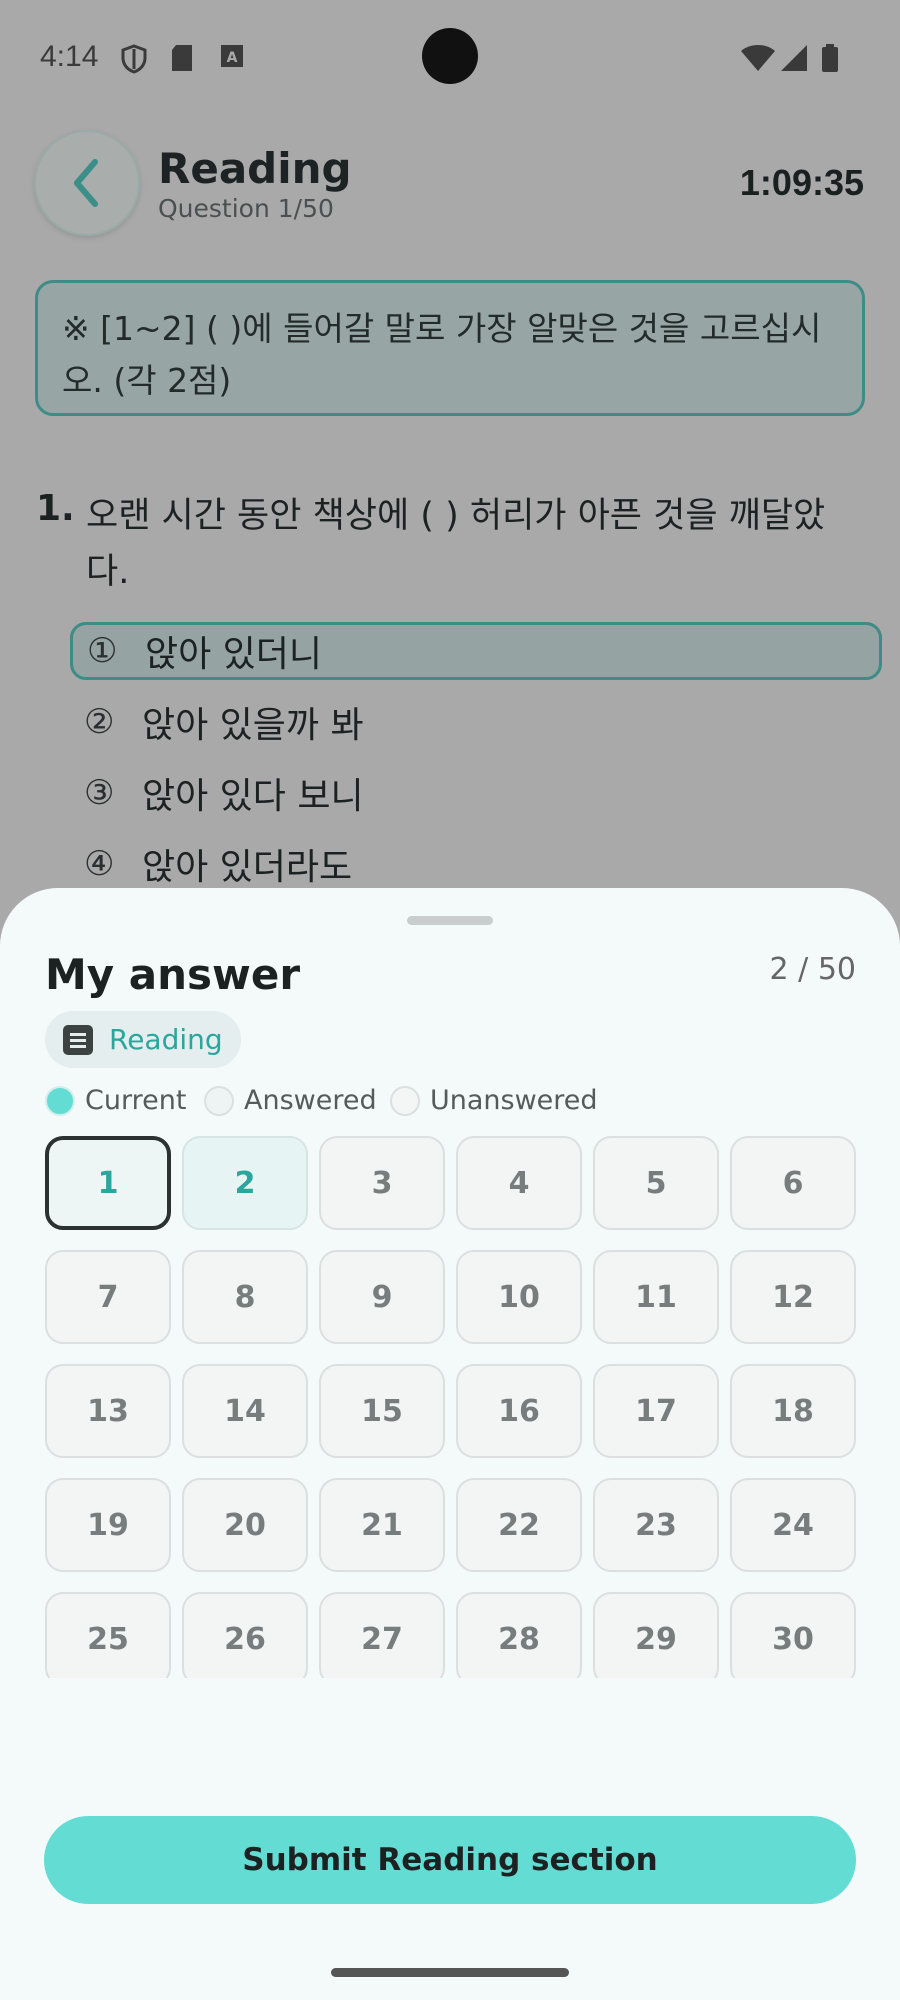 The image size is (900, 2000). Describe the element at coordinates (519, 1411) in the screenshot. I see `question-cell-16: 16` at that location.